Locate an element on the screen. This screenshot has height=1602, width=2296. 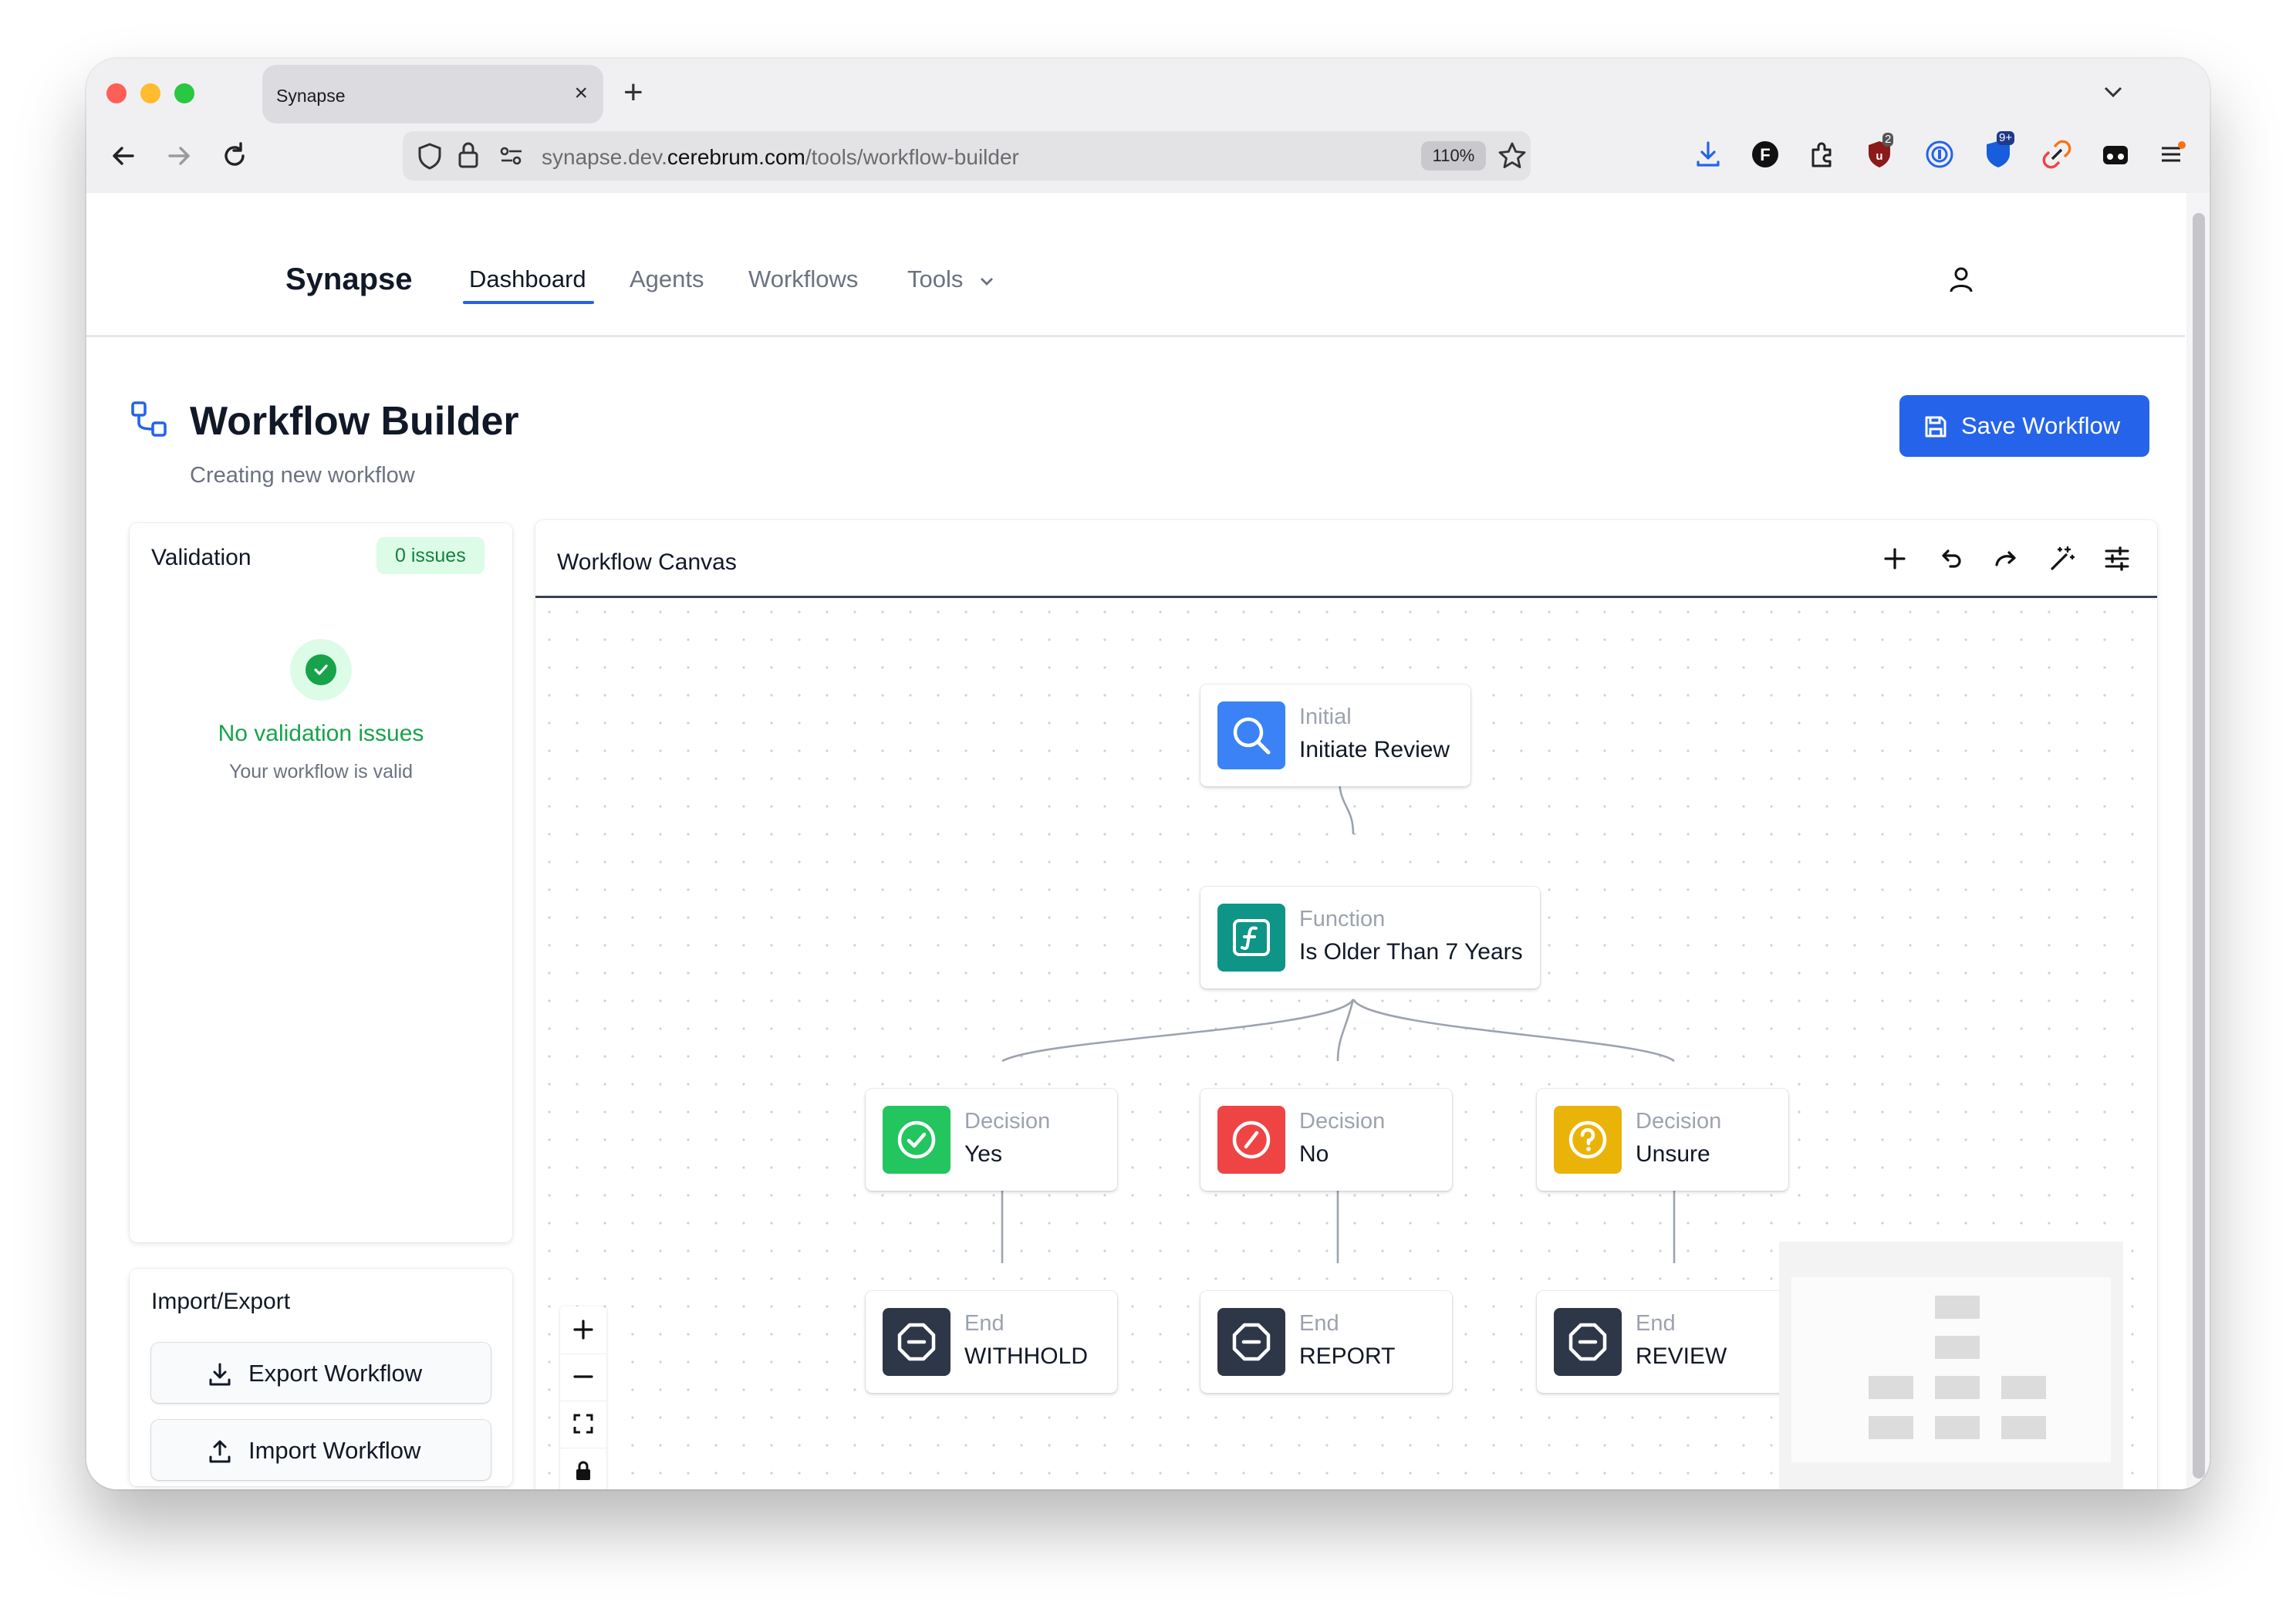
node-decision-yes: Decision Yes is located at coordinates (991, 1140).